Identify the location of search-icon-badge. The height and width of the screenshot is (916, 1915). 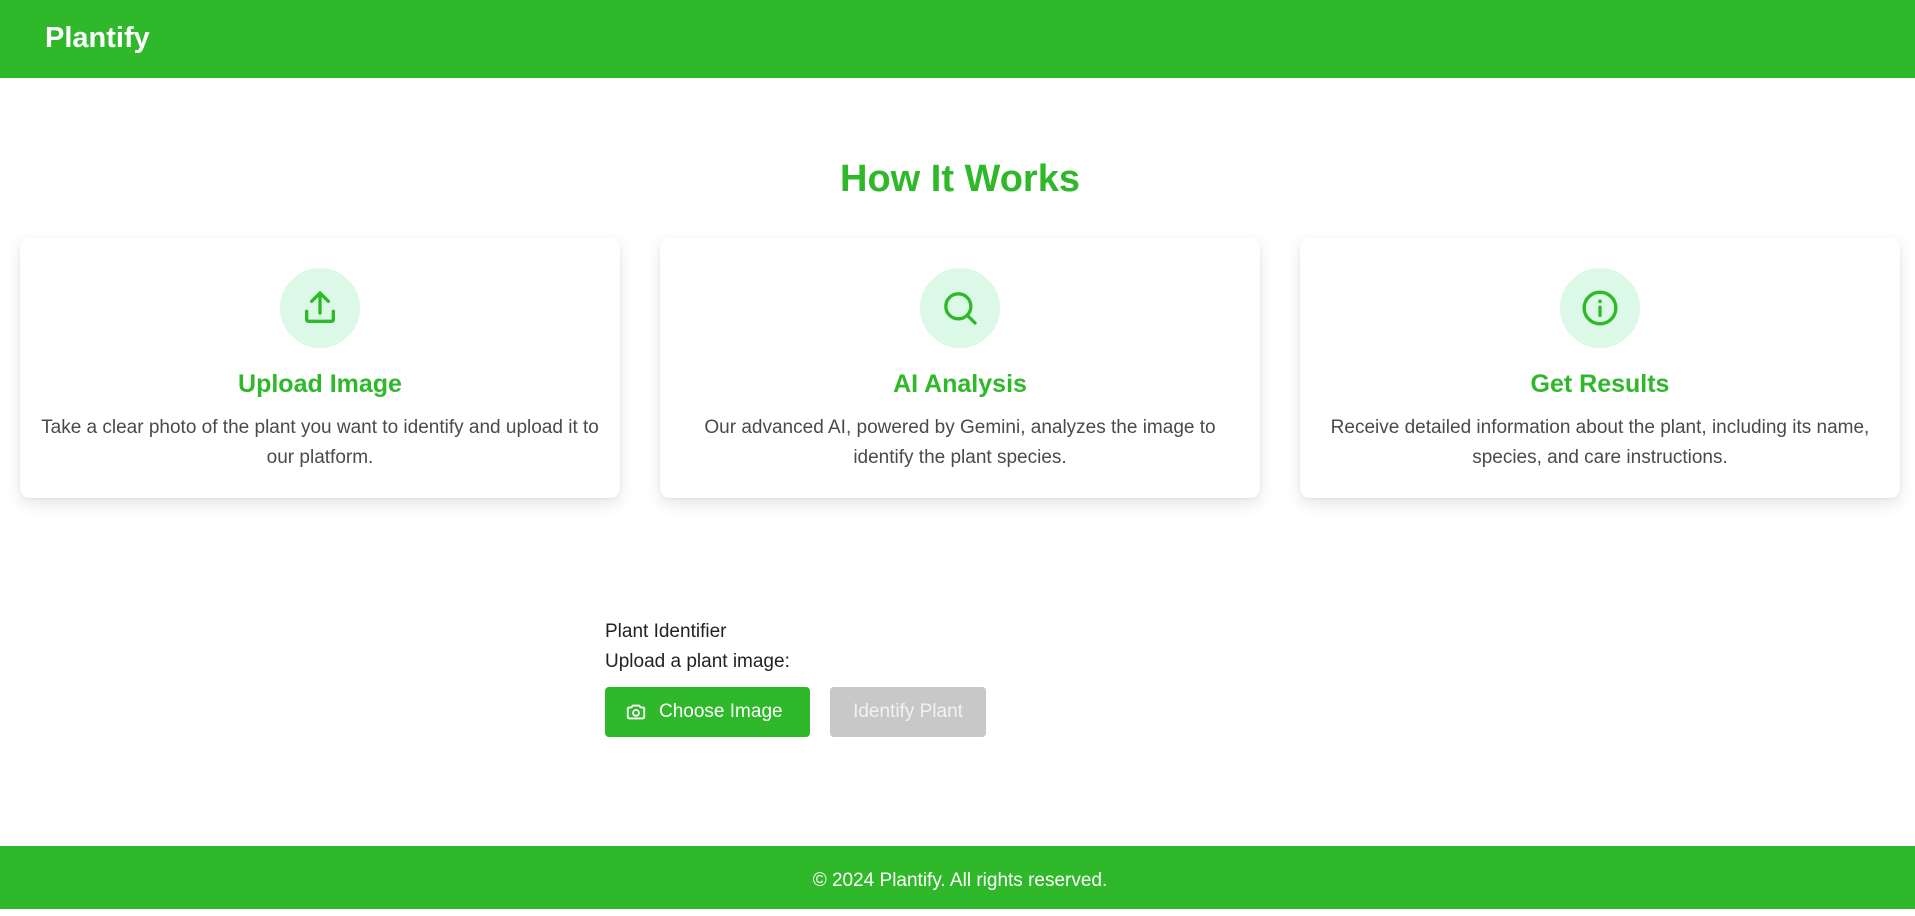
(960, 308).